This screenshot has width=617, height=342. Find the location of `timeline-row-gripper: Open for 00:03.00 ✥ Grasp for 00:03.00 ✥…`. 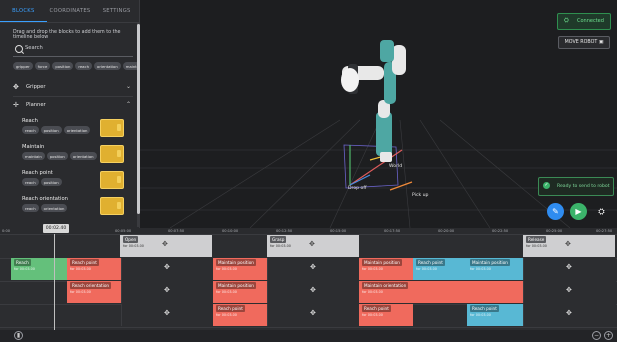

timeline-row-gripper: Open for 00:03.00 ✥ Grasp for 00:03.00 ✥… is located at coordinates (308, 247).